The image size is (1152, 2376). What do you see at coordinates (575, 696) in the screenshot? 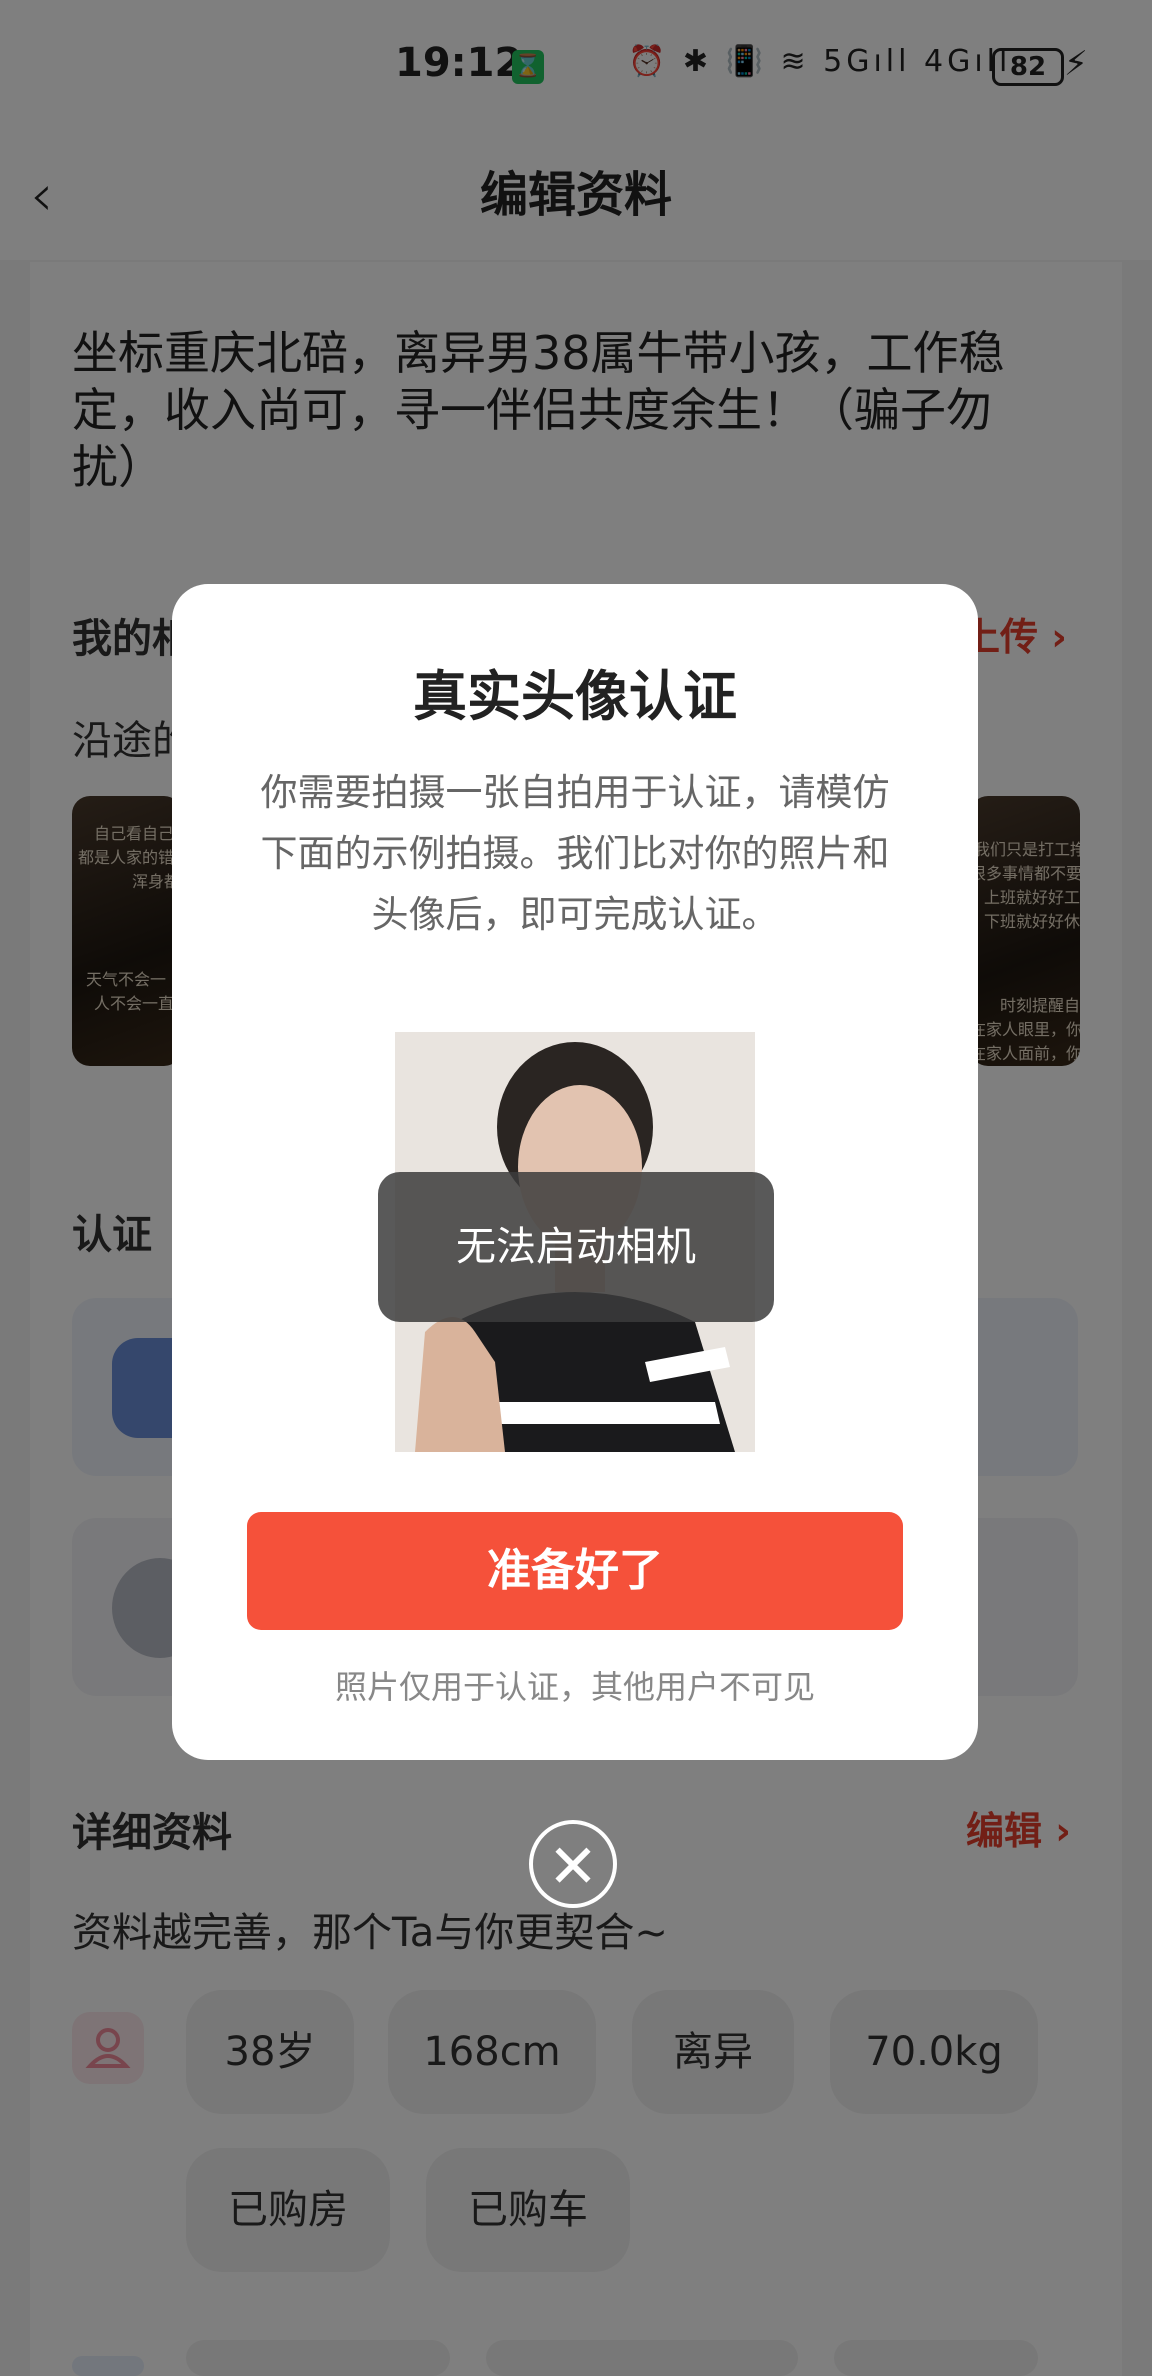
I see `modal-title: 真实头像认证` at bounding box center [575, 696].